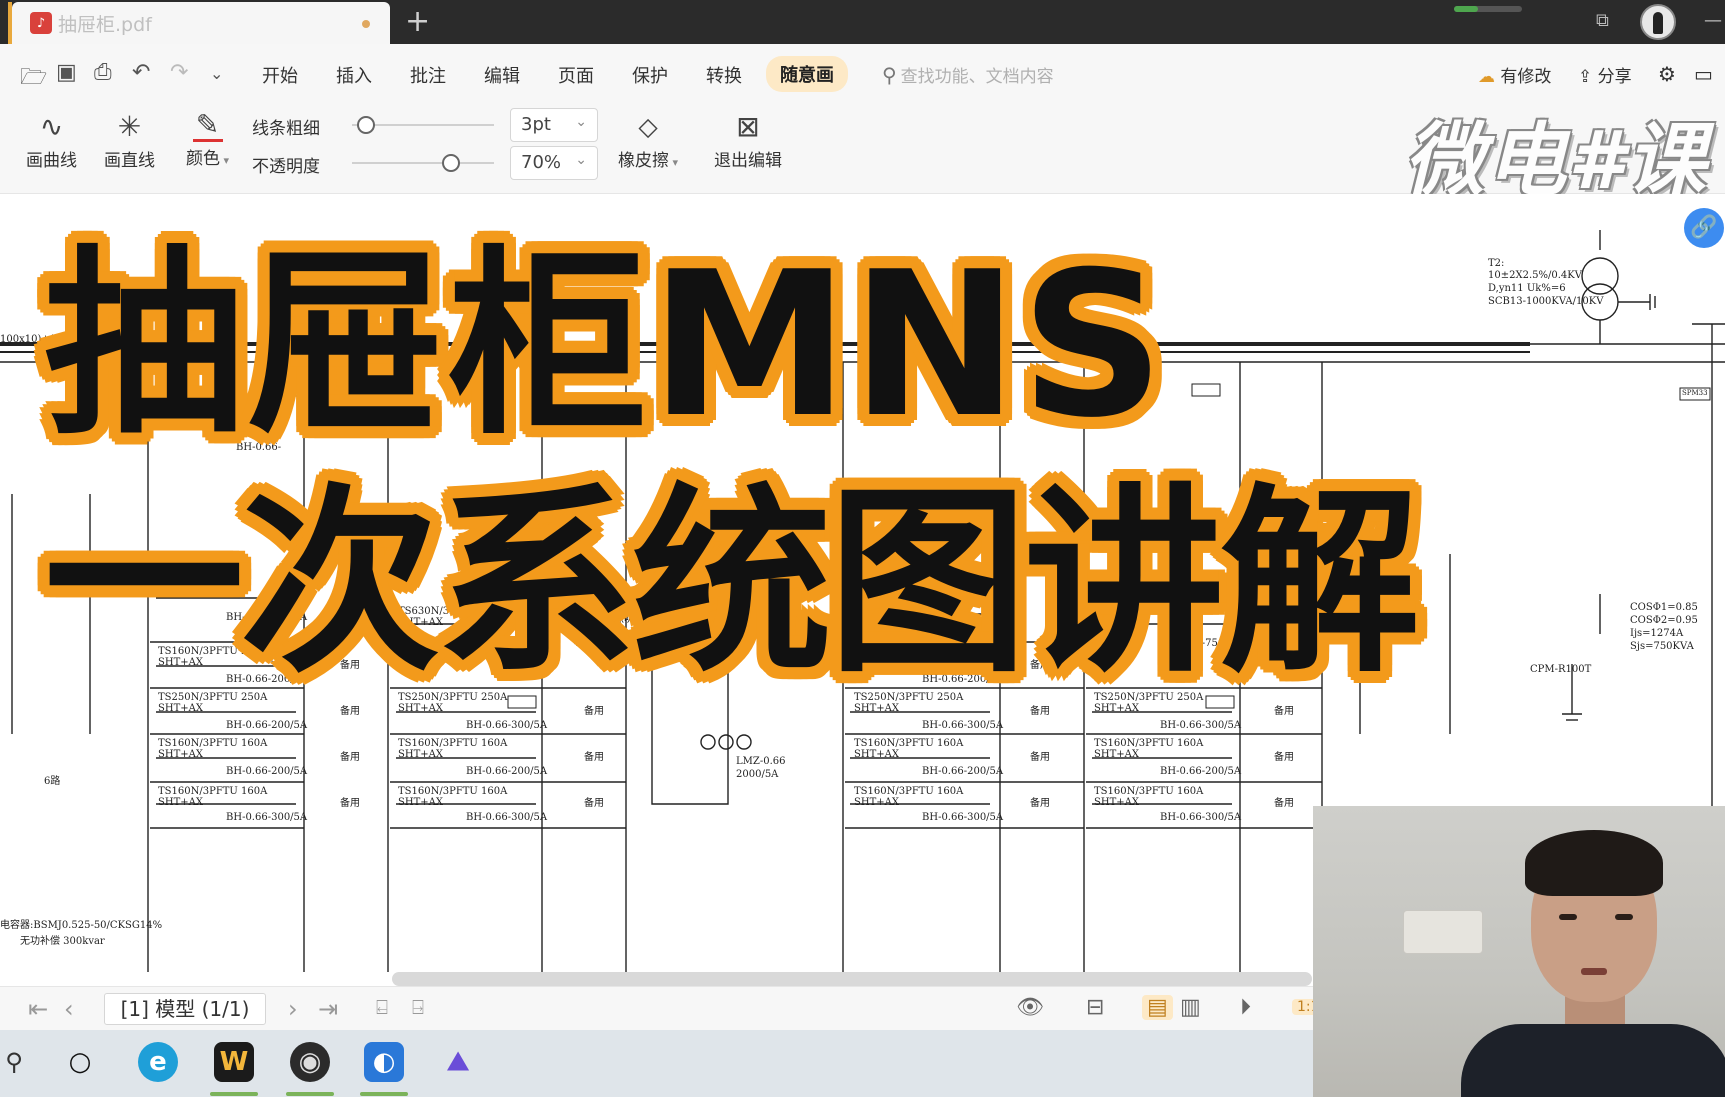 Image resolution: width=1725 pixels, height=1097 pixels. I want to click on search-icon: ⚲, so click(17, 1062).